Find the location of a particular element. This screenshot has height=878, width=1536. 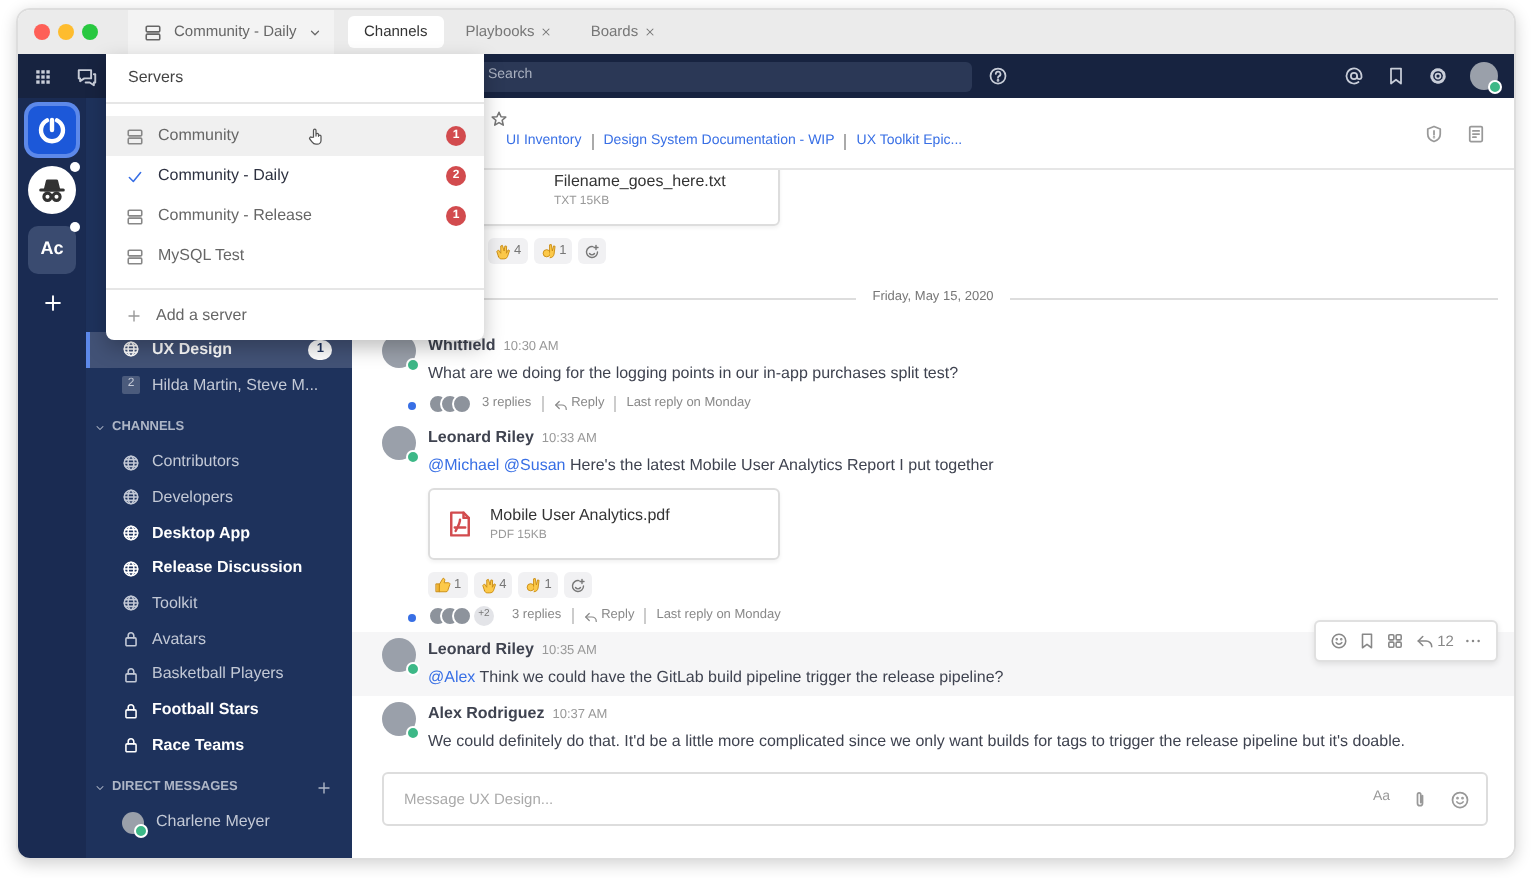

logo-icon is located at coordinates (52, 130).